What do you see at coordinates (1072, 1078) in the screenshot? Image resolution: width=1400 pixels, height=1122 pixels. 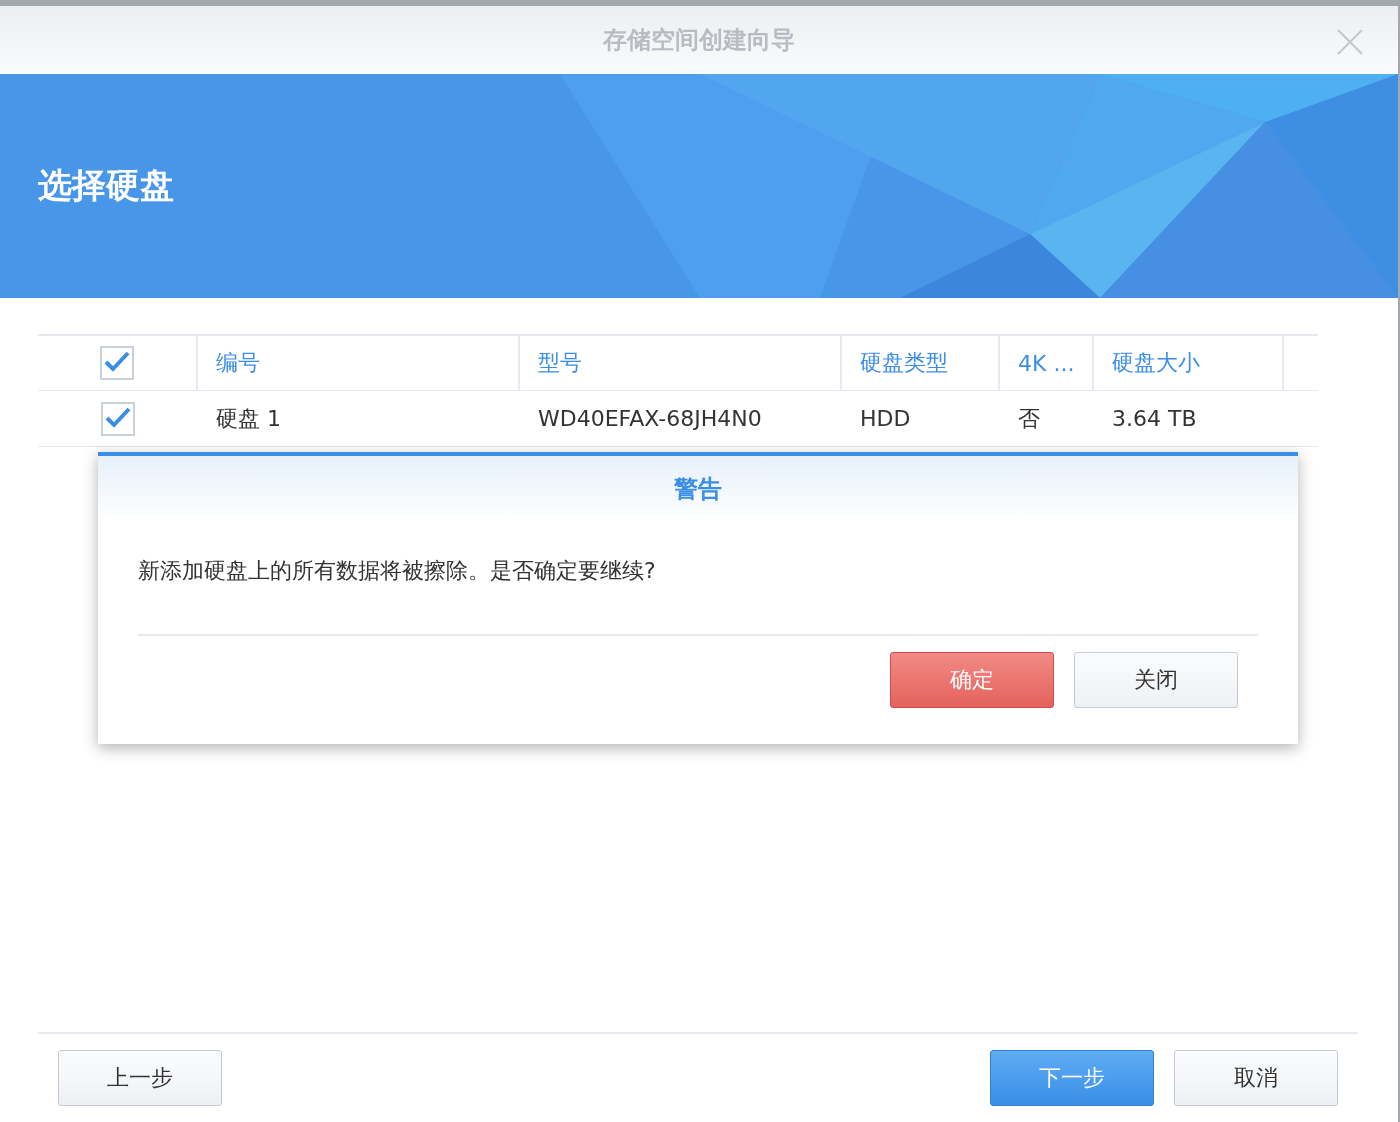 I see `dialog-button: 下一步` at bounding box center [1072, 1078].